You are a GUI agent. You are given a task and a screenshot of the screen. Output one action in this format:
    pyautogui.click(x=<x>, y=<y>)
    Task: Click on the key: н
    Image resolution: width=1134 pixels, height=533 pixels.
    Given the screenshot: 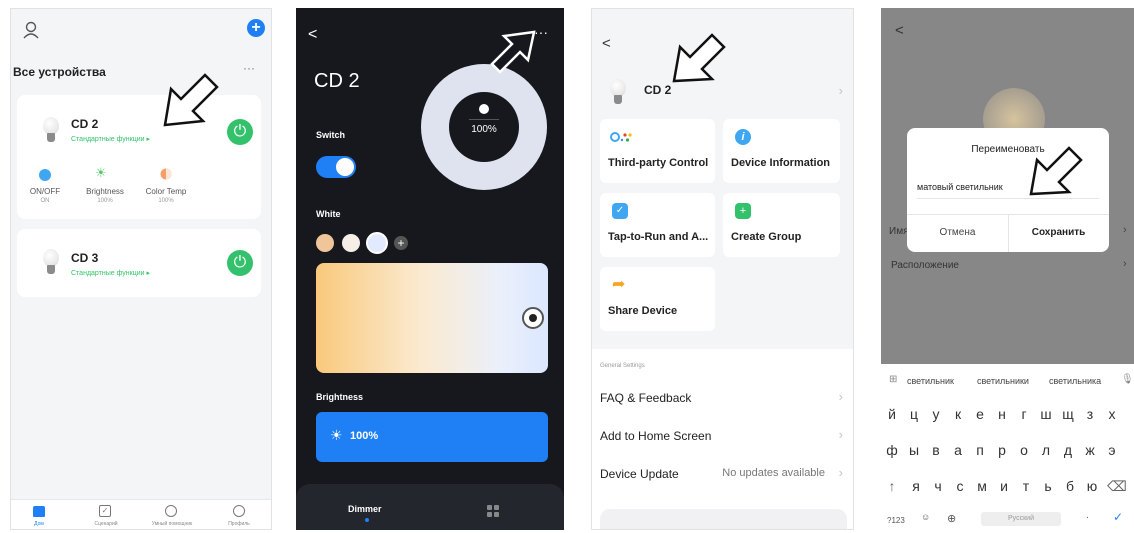 What is the action you would take?
    pyautogui.click(x=1002, y=414)
    